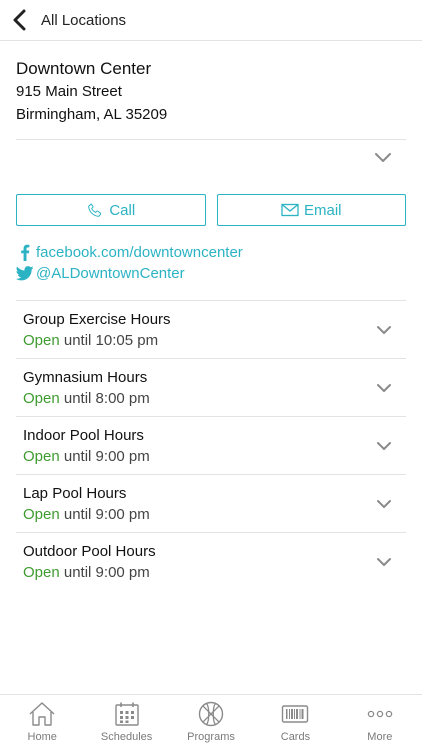 This screenshot has height=750, width=422. What do you see at coordinates (211, 714) in the screenshot?
I see `basketball-icon` at bounding box center [211, 714].